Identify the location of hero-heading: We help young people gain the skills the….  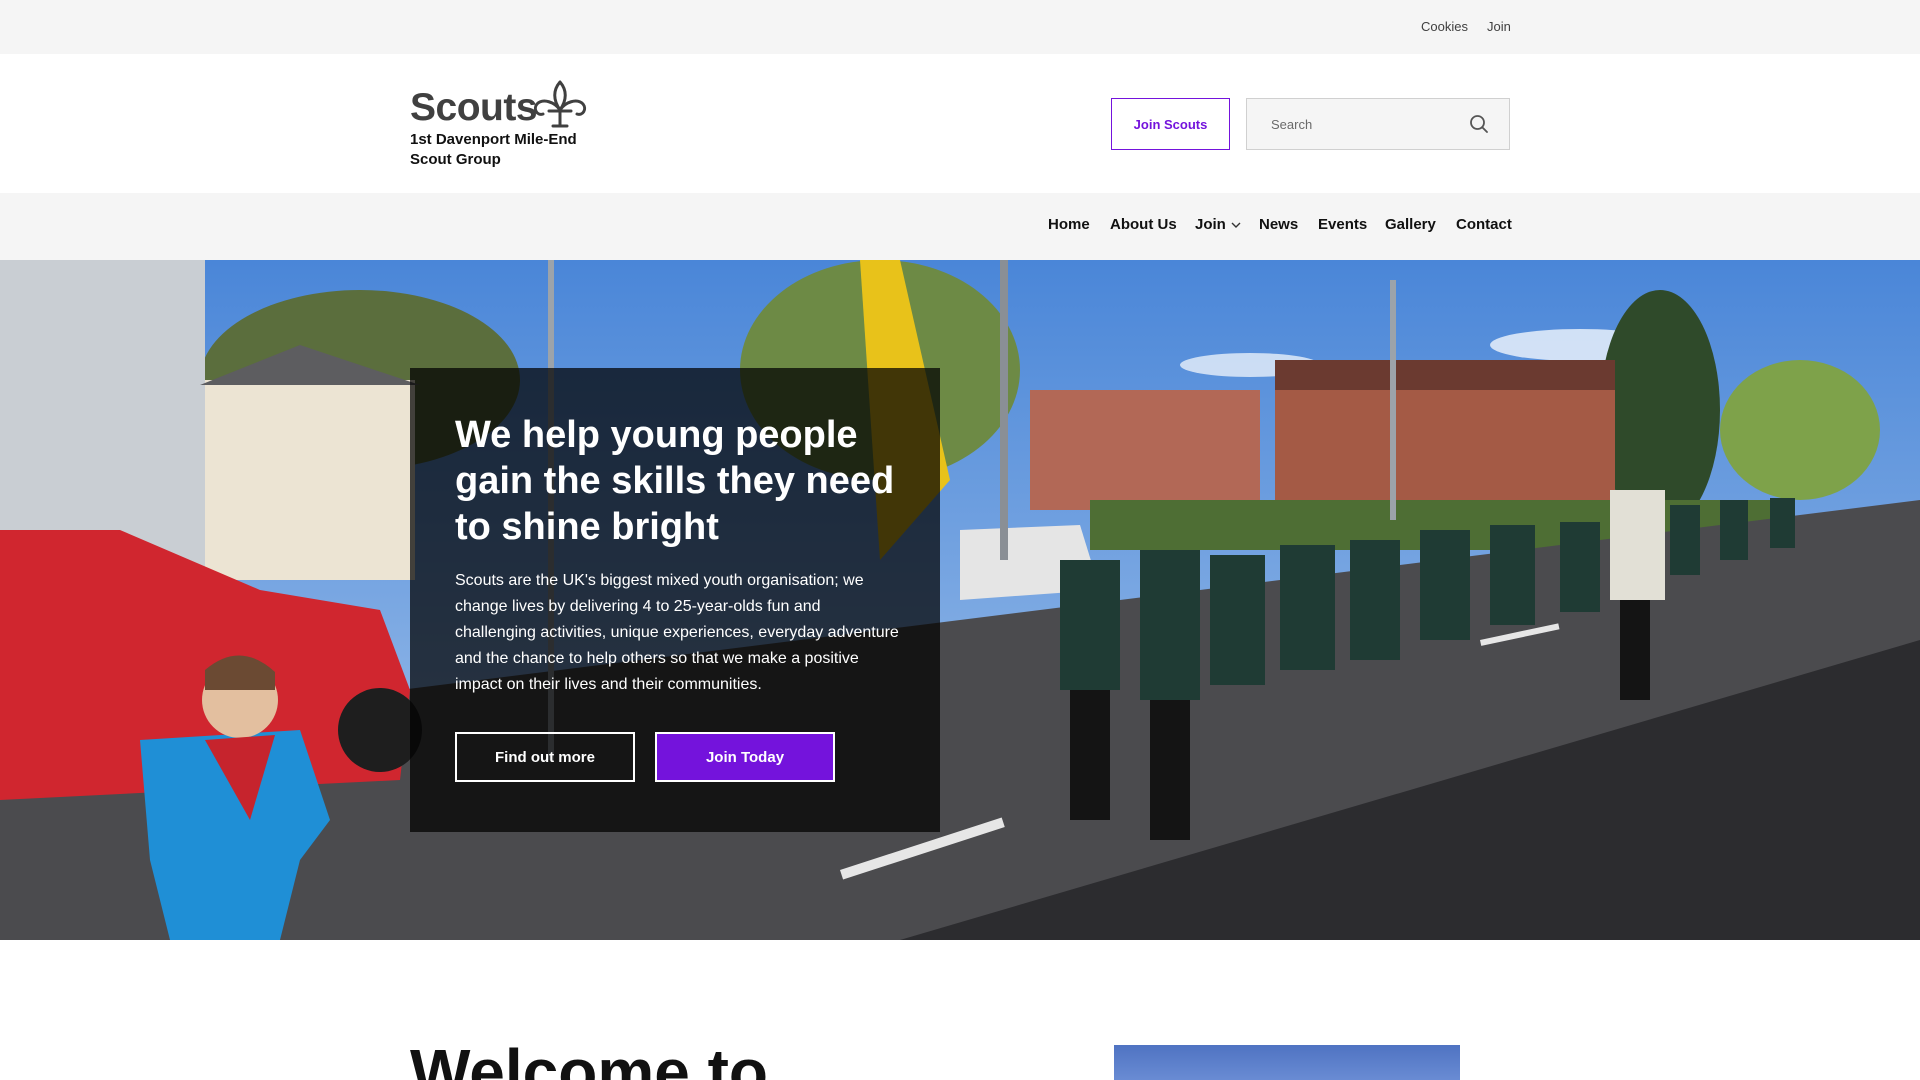
(675, 481).